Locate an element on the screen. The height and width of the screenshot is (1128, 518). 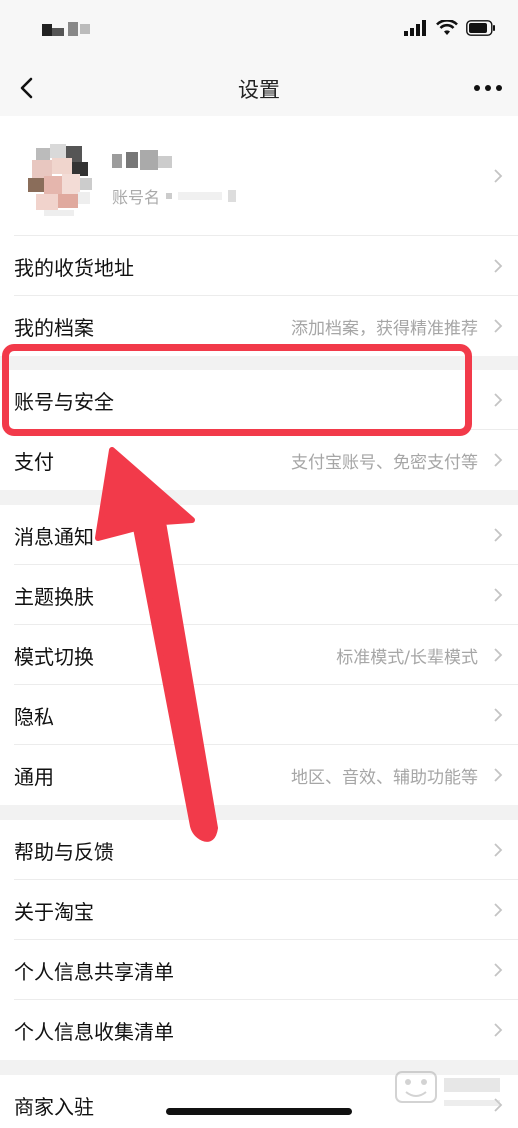
settings-row-privacy: 隐私 is located at coordinates (259, 715).